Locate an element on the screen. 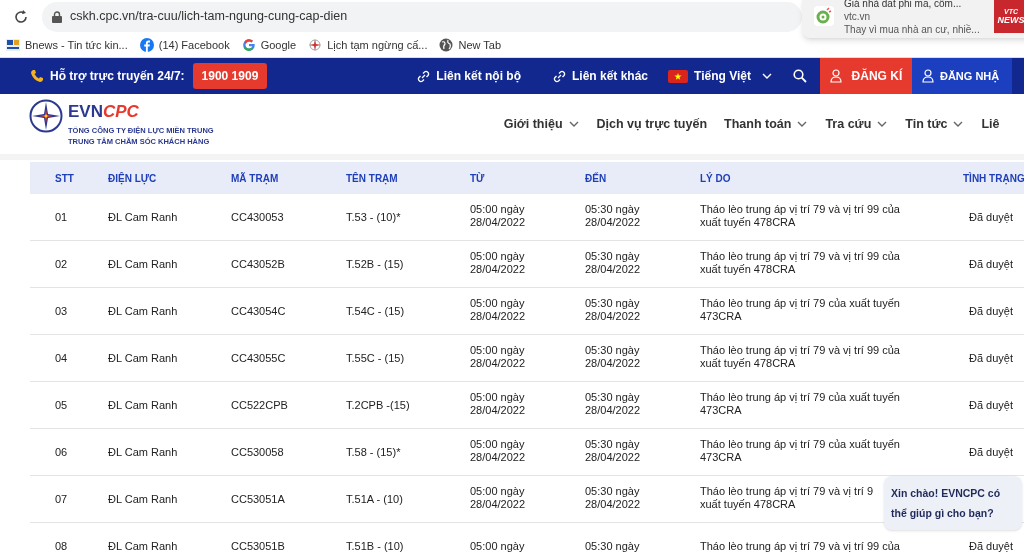 This screenshot has height=553, width=1024. table-cell: Tháo lèo trung áp vị trí 79 và vị trí 99 của is located at coordinates (800, 546).